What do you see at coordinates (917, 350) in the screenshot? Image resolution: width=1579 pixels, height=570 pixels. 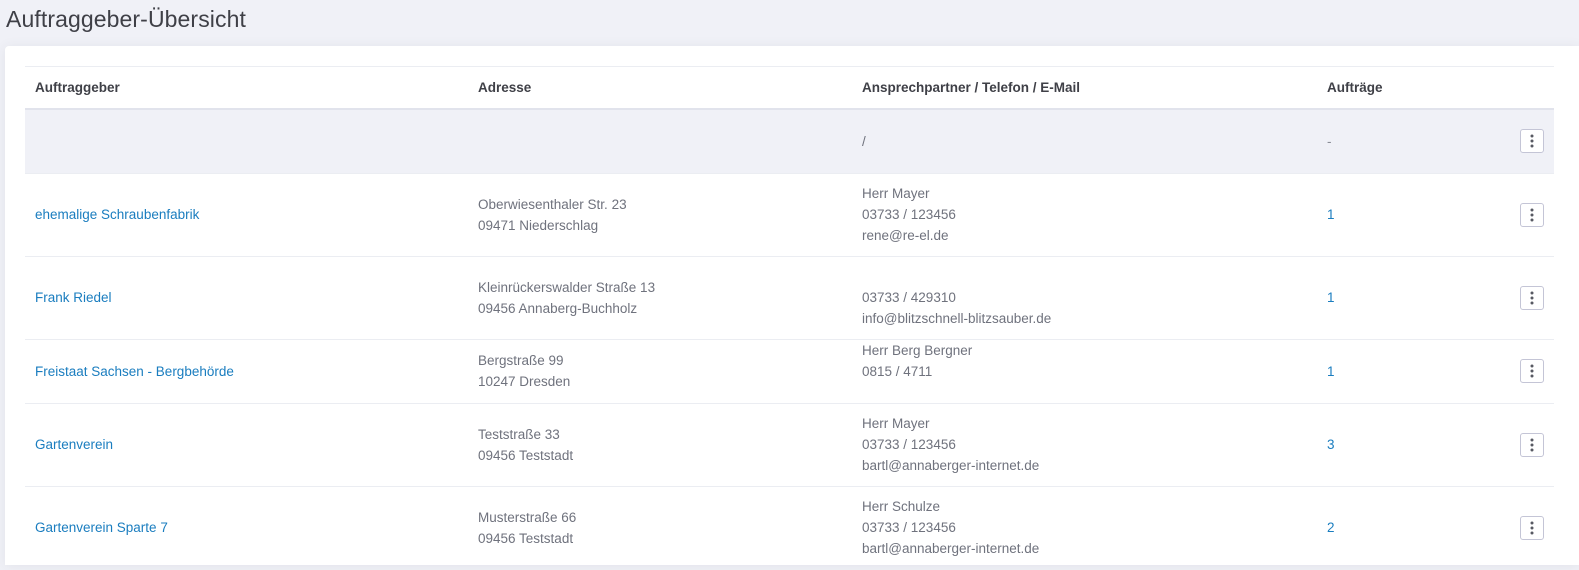 I see `contact-person: Herr Berg Bergner` at bounding box center [917, 350].